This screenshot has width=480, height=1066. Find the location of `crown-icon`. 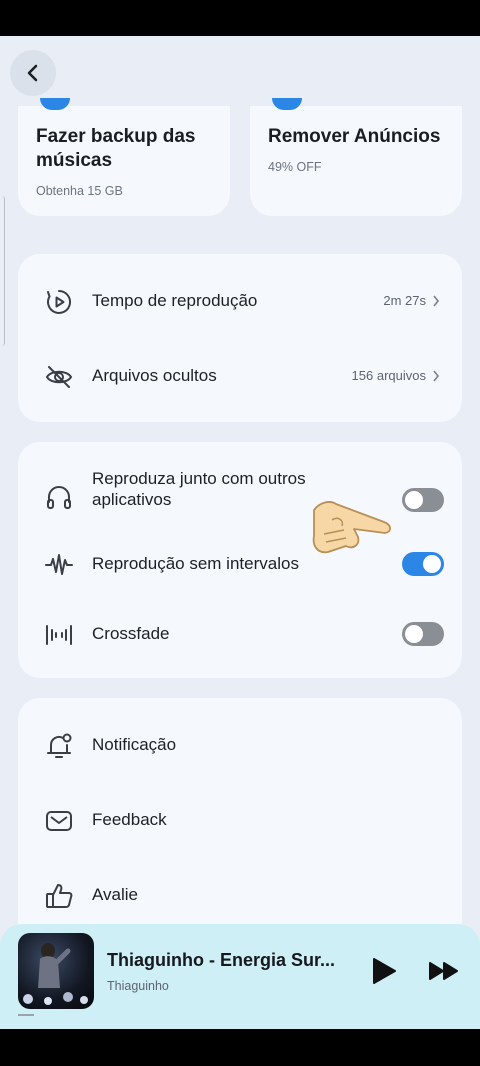

crown-icon is located at coordinates (287, 104).